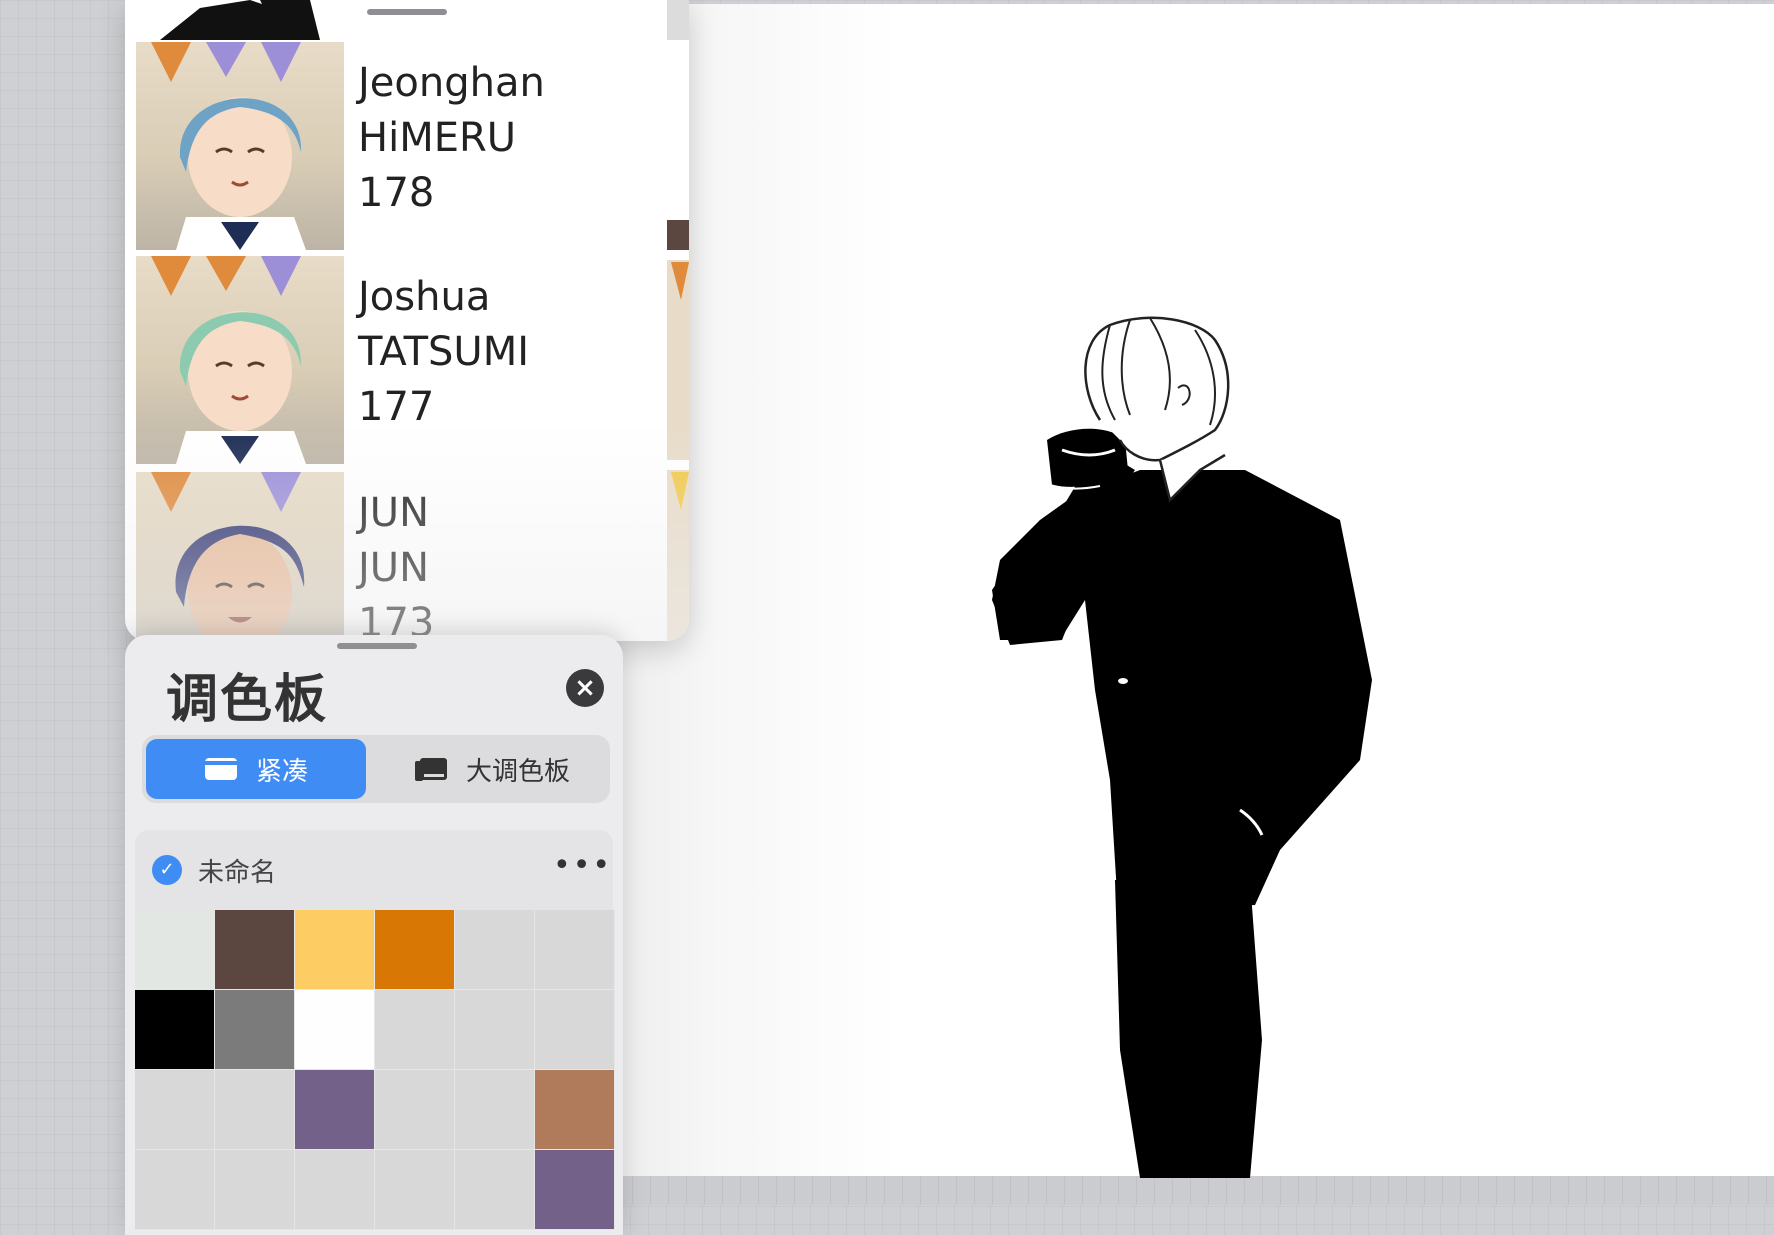 Image resolution: width=1774 pixels, height=1235 pixels. Describe the element at coordinates (451, 83) in the screenshot. I see `entry-name-1: Jeonghan` at that location.